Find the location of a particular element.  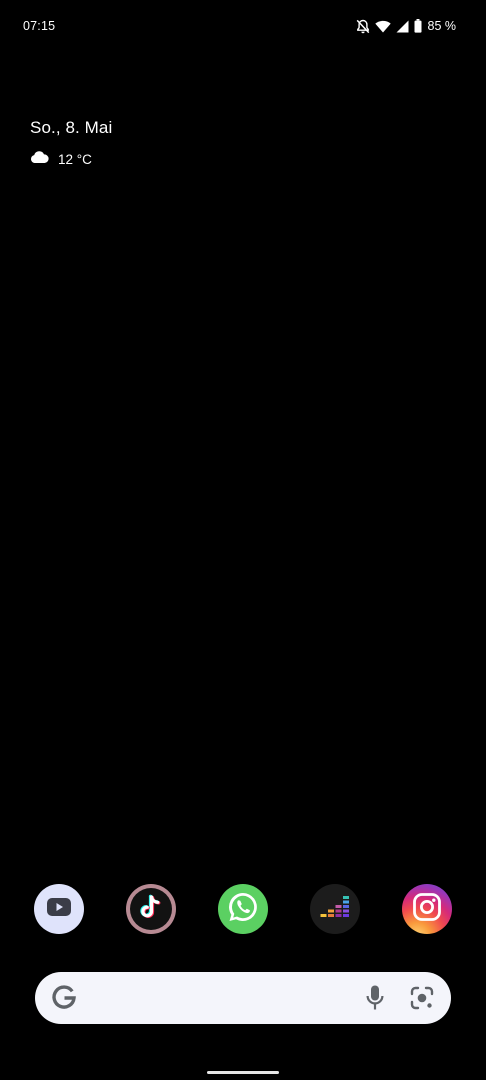

glance-date: So., 8. Mai is located at coordinates (71, 128).